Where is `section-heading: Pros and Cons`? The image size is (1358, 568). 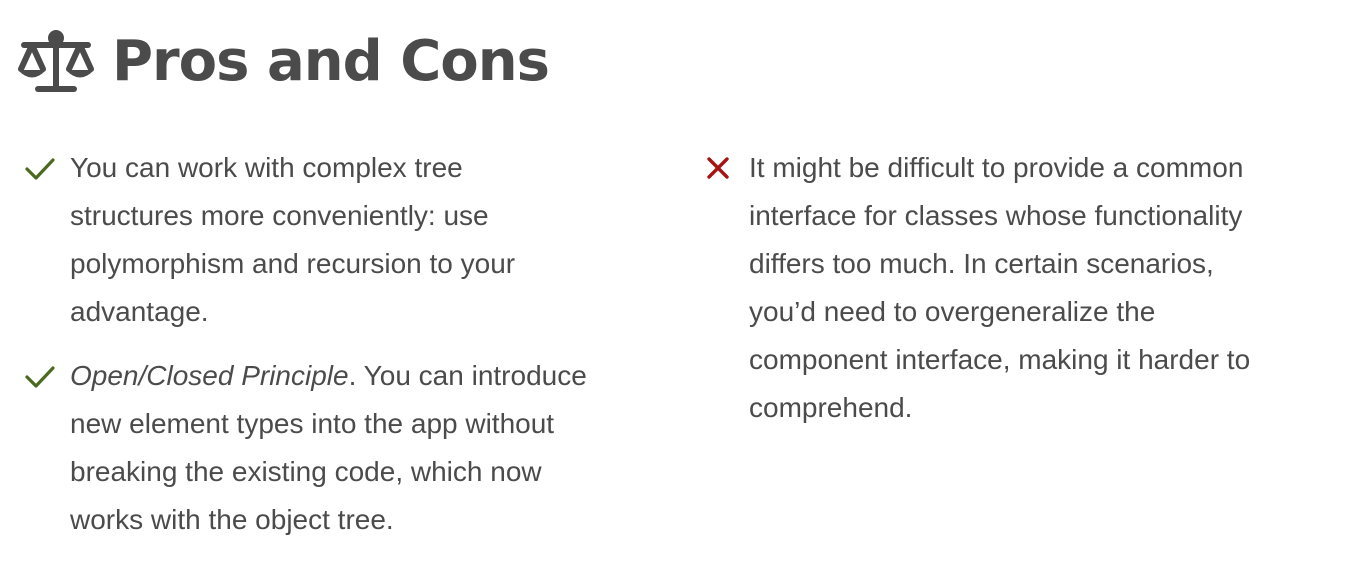 section-heading: Pros and Cons is located at coordinates (283, 62).